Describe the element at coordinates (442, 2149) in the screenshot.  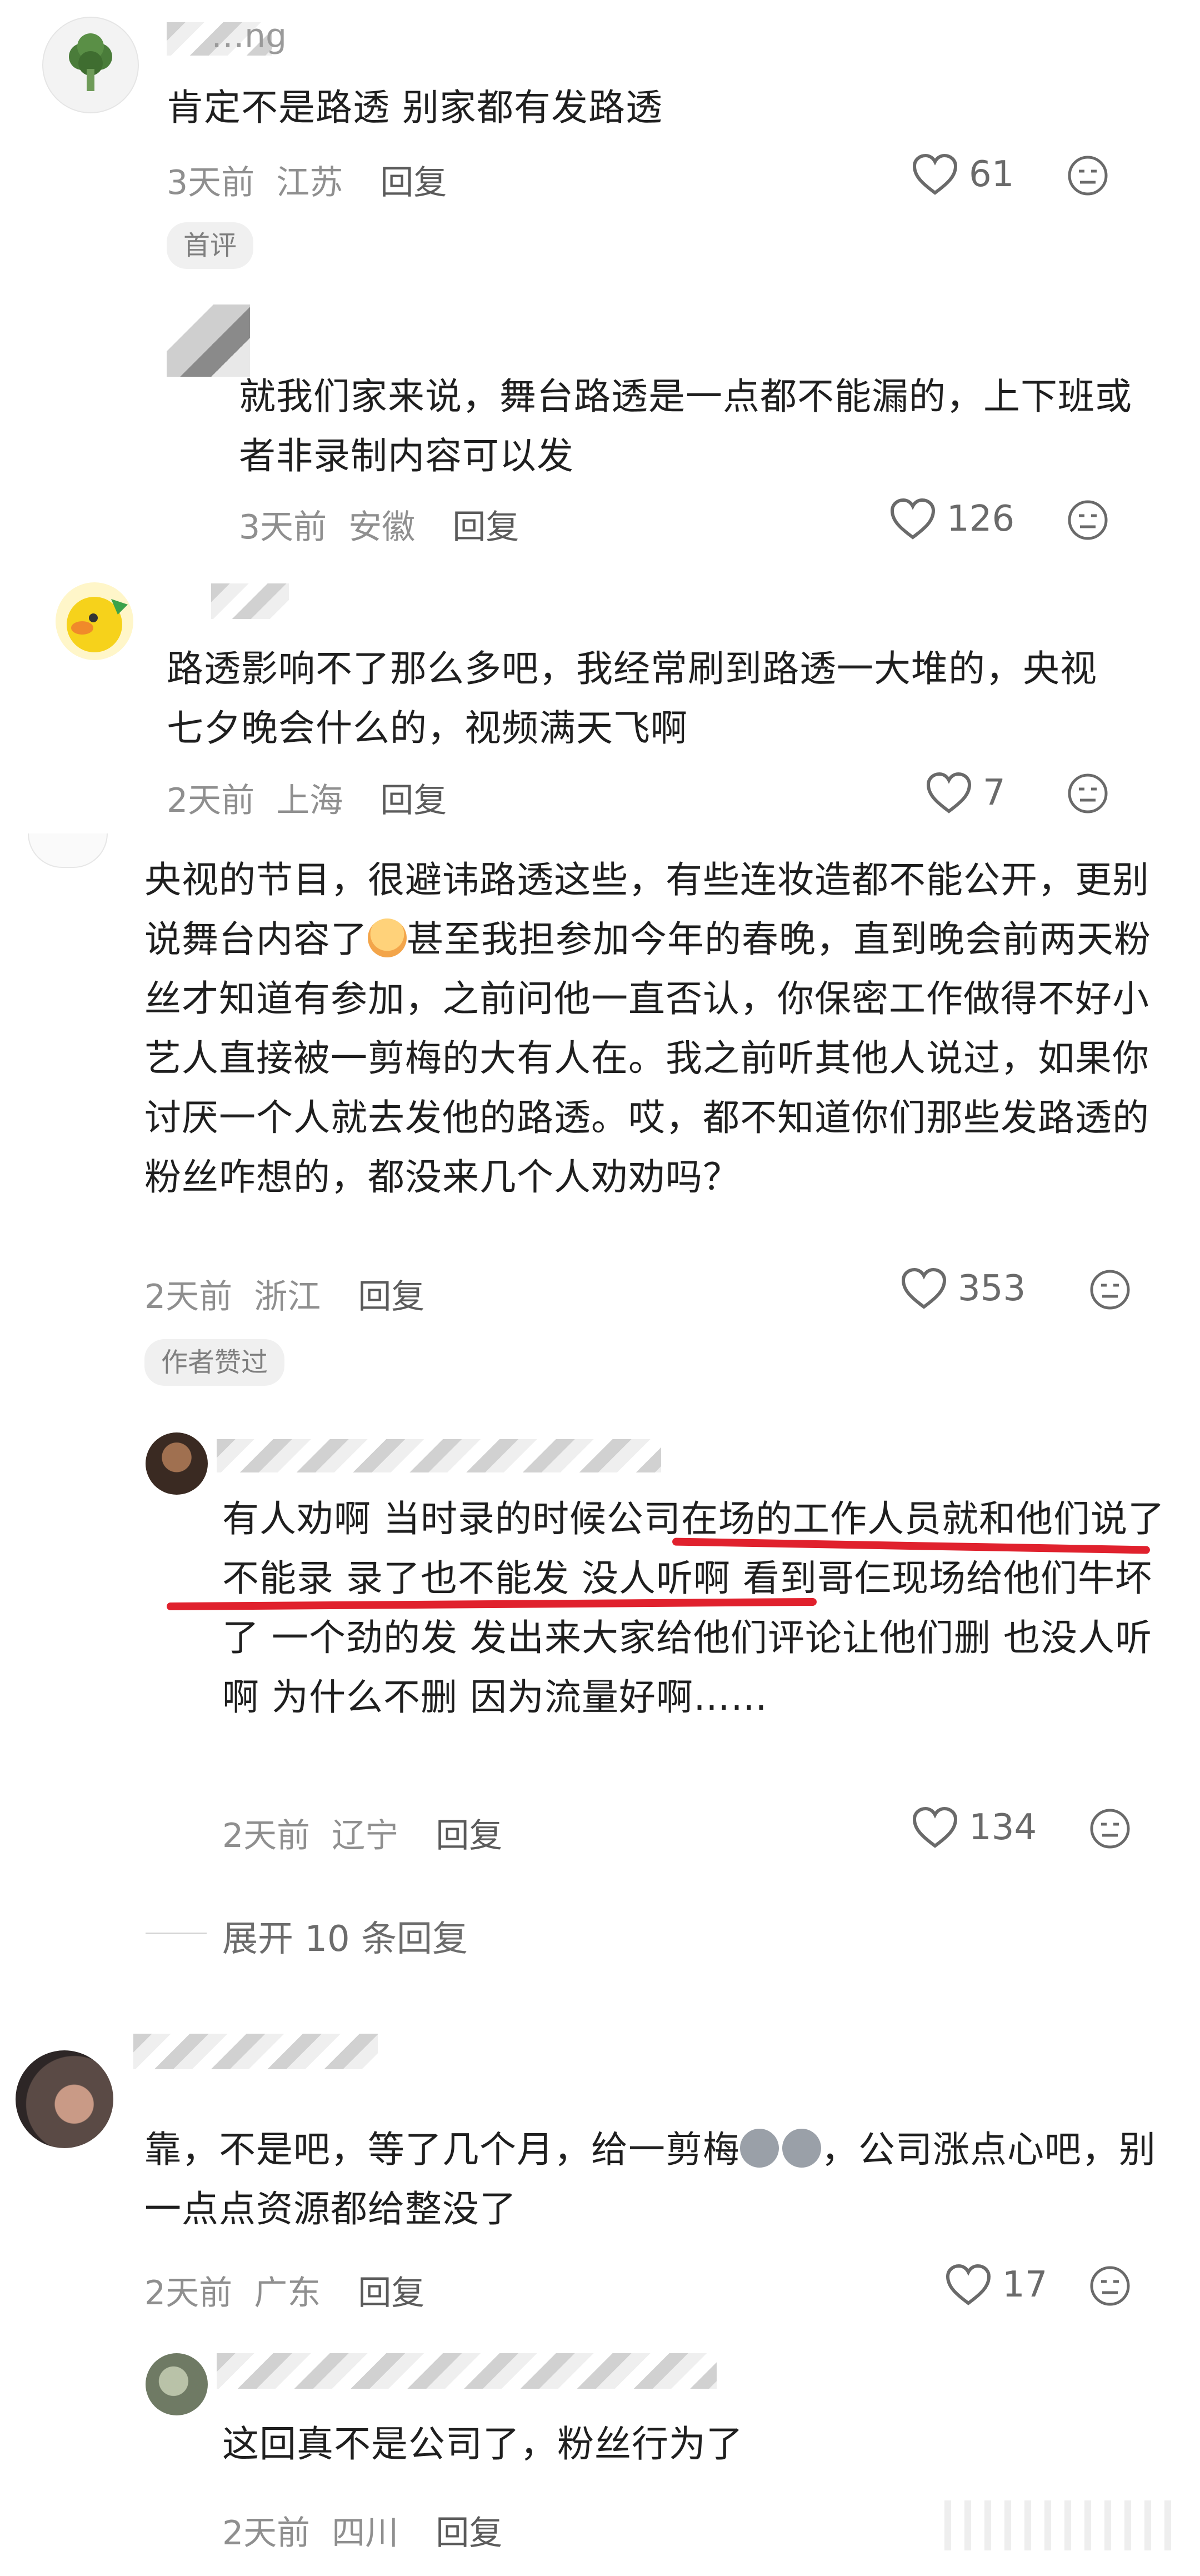
I see `comment-text-part1: 靠，不是吧，等了几个月，给一剪梅` at that location.